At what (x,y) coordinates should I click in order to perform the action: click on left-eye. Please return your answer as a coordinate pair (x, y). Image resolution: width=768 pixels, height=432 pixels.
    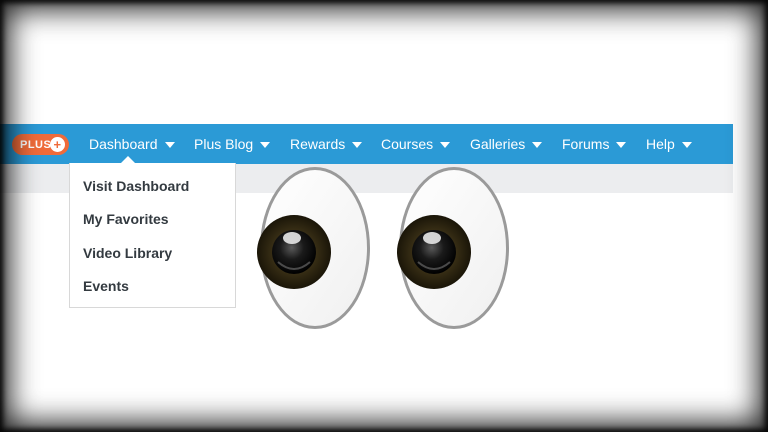
    Looking at the image, I should click on (313, 248).